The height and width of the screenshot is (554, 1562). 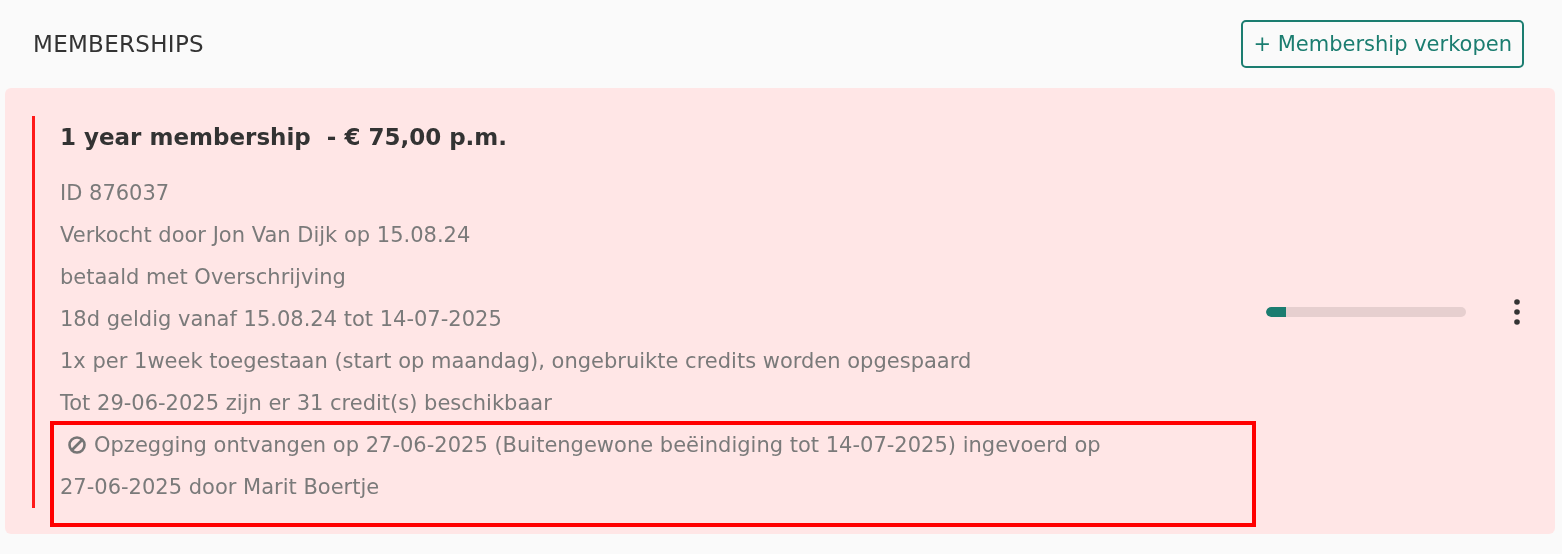 What do you see at coordinates (516, 361) in the screenshot?
I see `detail-text: 1x per 1week toegestaan (start op maandag), ongebruikte credits worden opgespaard` at bounding box center [516, 361].